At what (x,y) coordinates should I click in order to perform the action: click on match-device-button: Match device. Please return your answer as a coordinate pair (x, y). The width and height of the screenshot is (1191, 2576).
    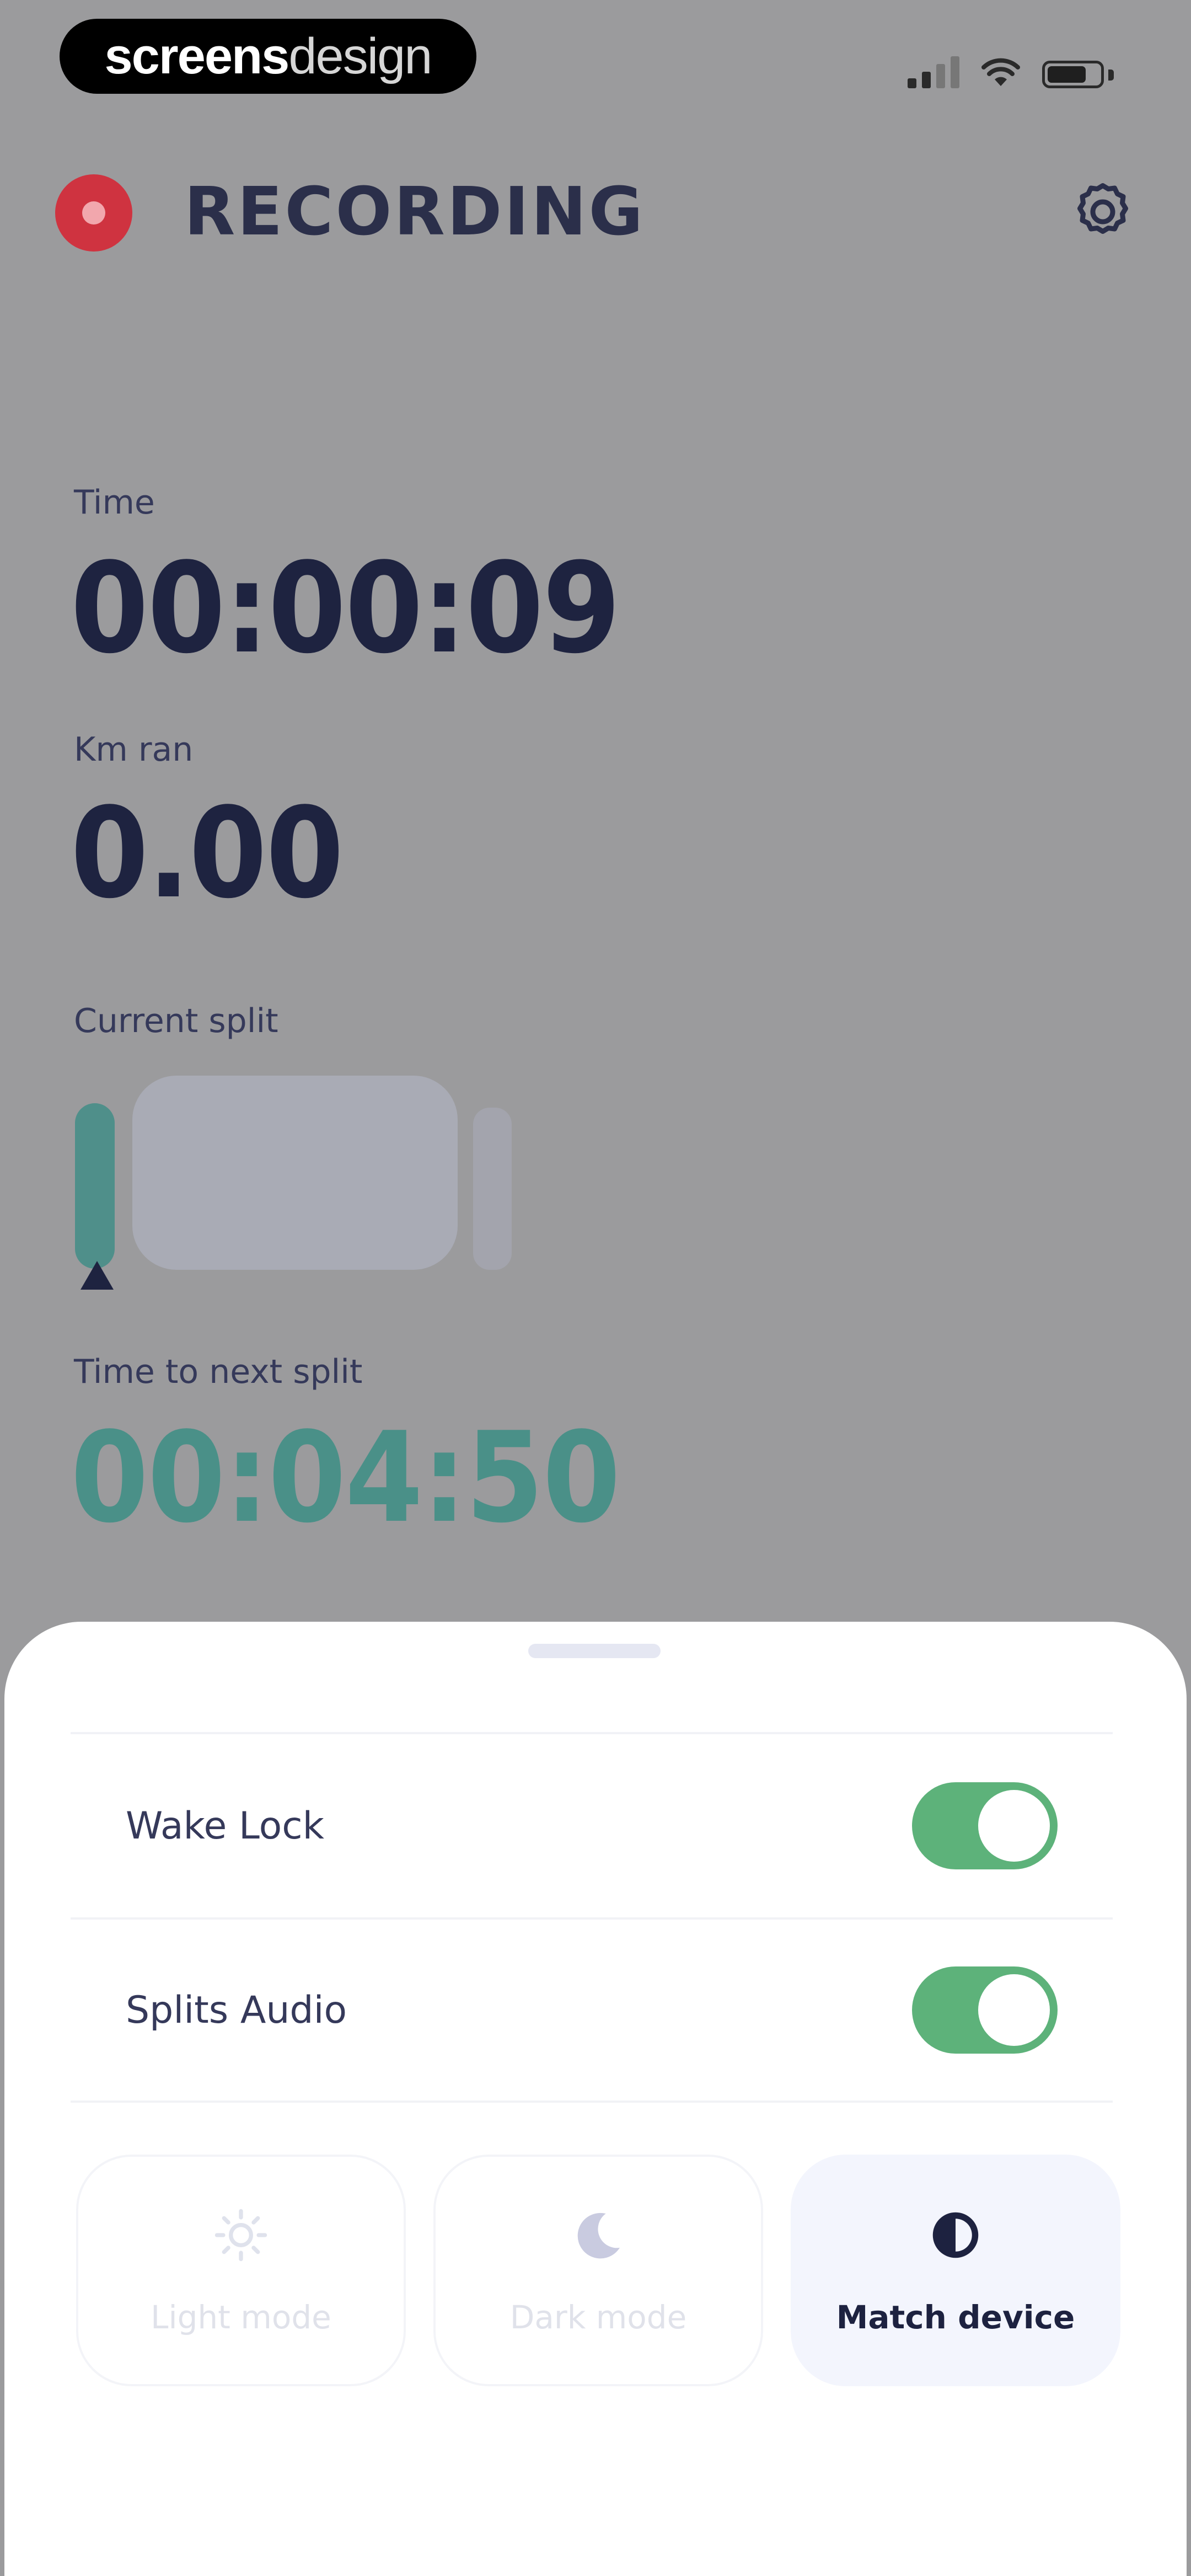
    Looking at the image, I should click on (955, 2270).